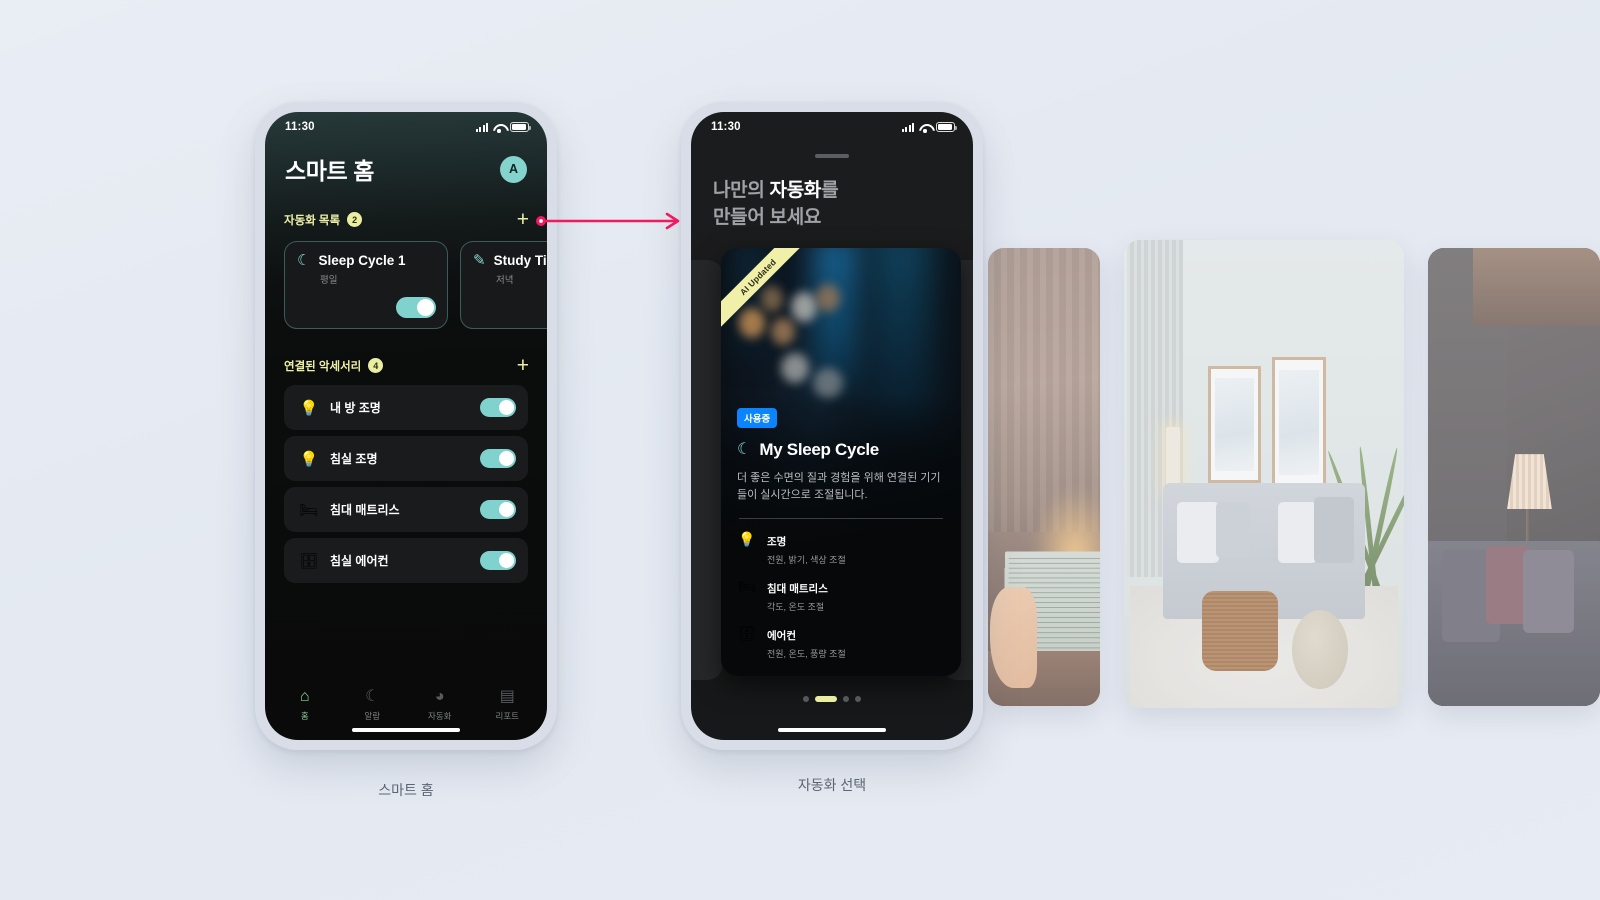 The height and width of the screenshot is (900, 1600). What do you see at coordinates (304, 696) in the screenshot?
I see `home-icon: ⌂` at bounding box center [304, 696].